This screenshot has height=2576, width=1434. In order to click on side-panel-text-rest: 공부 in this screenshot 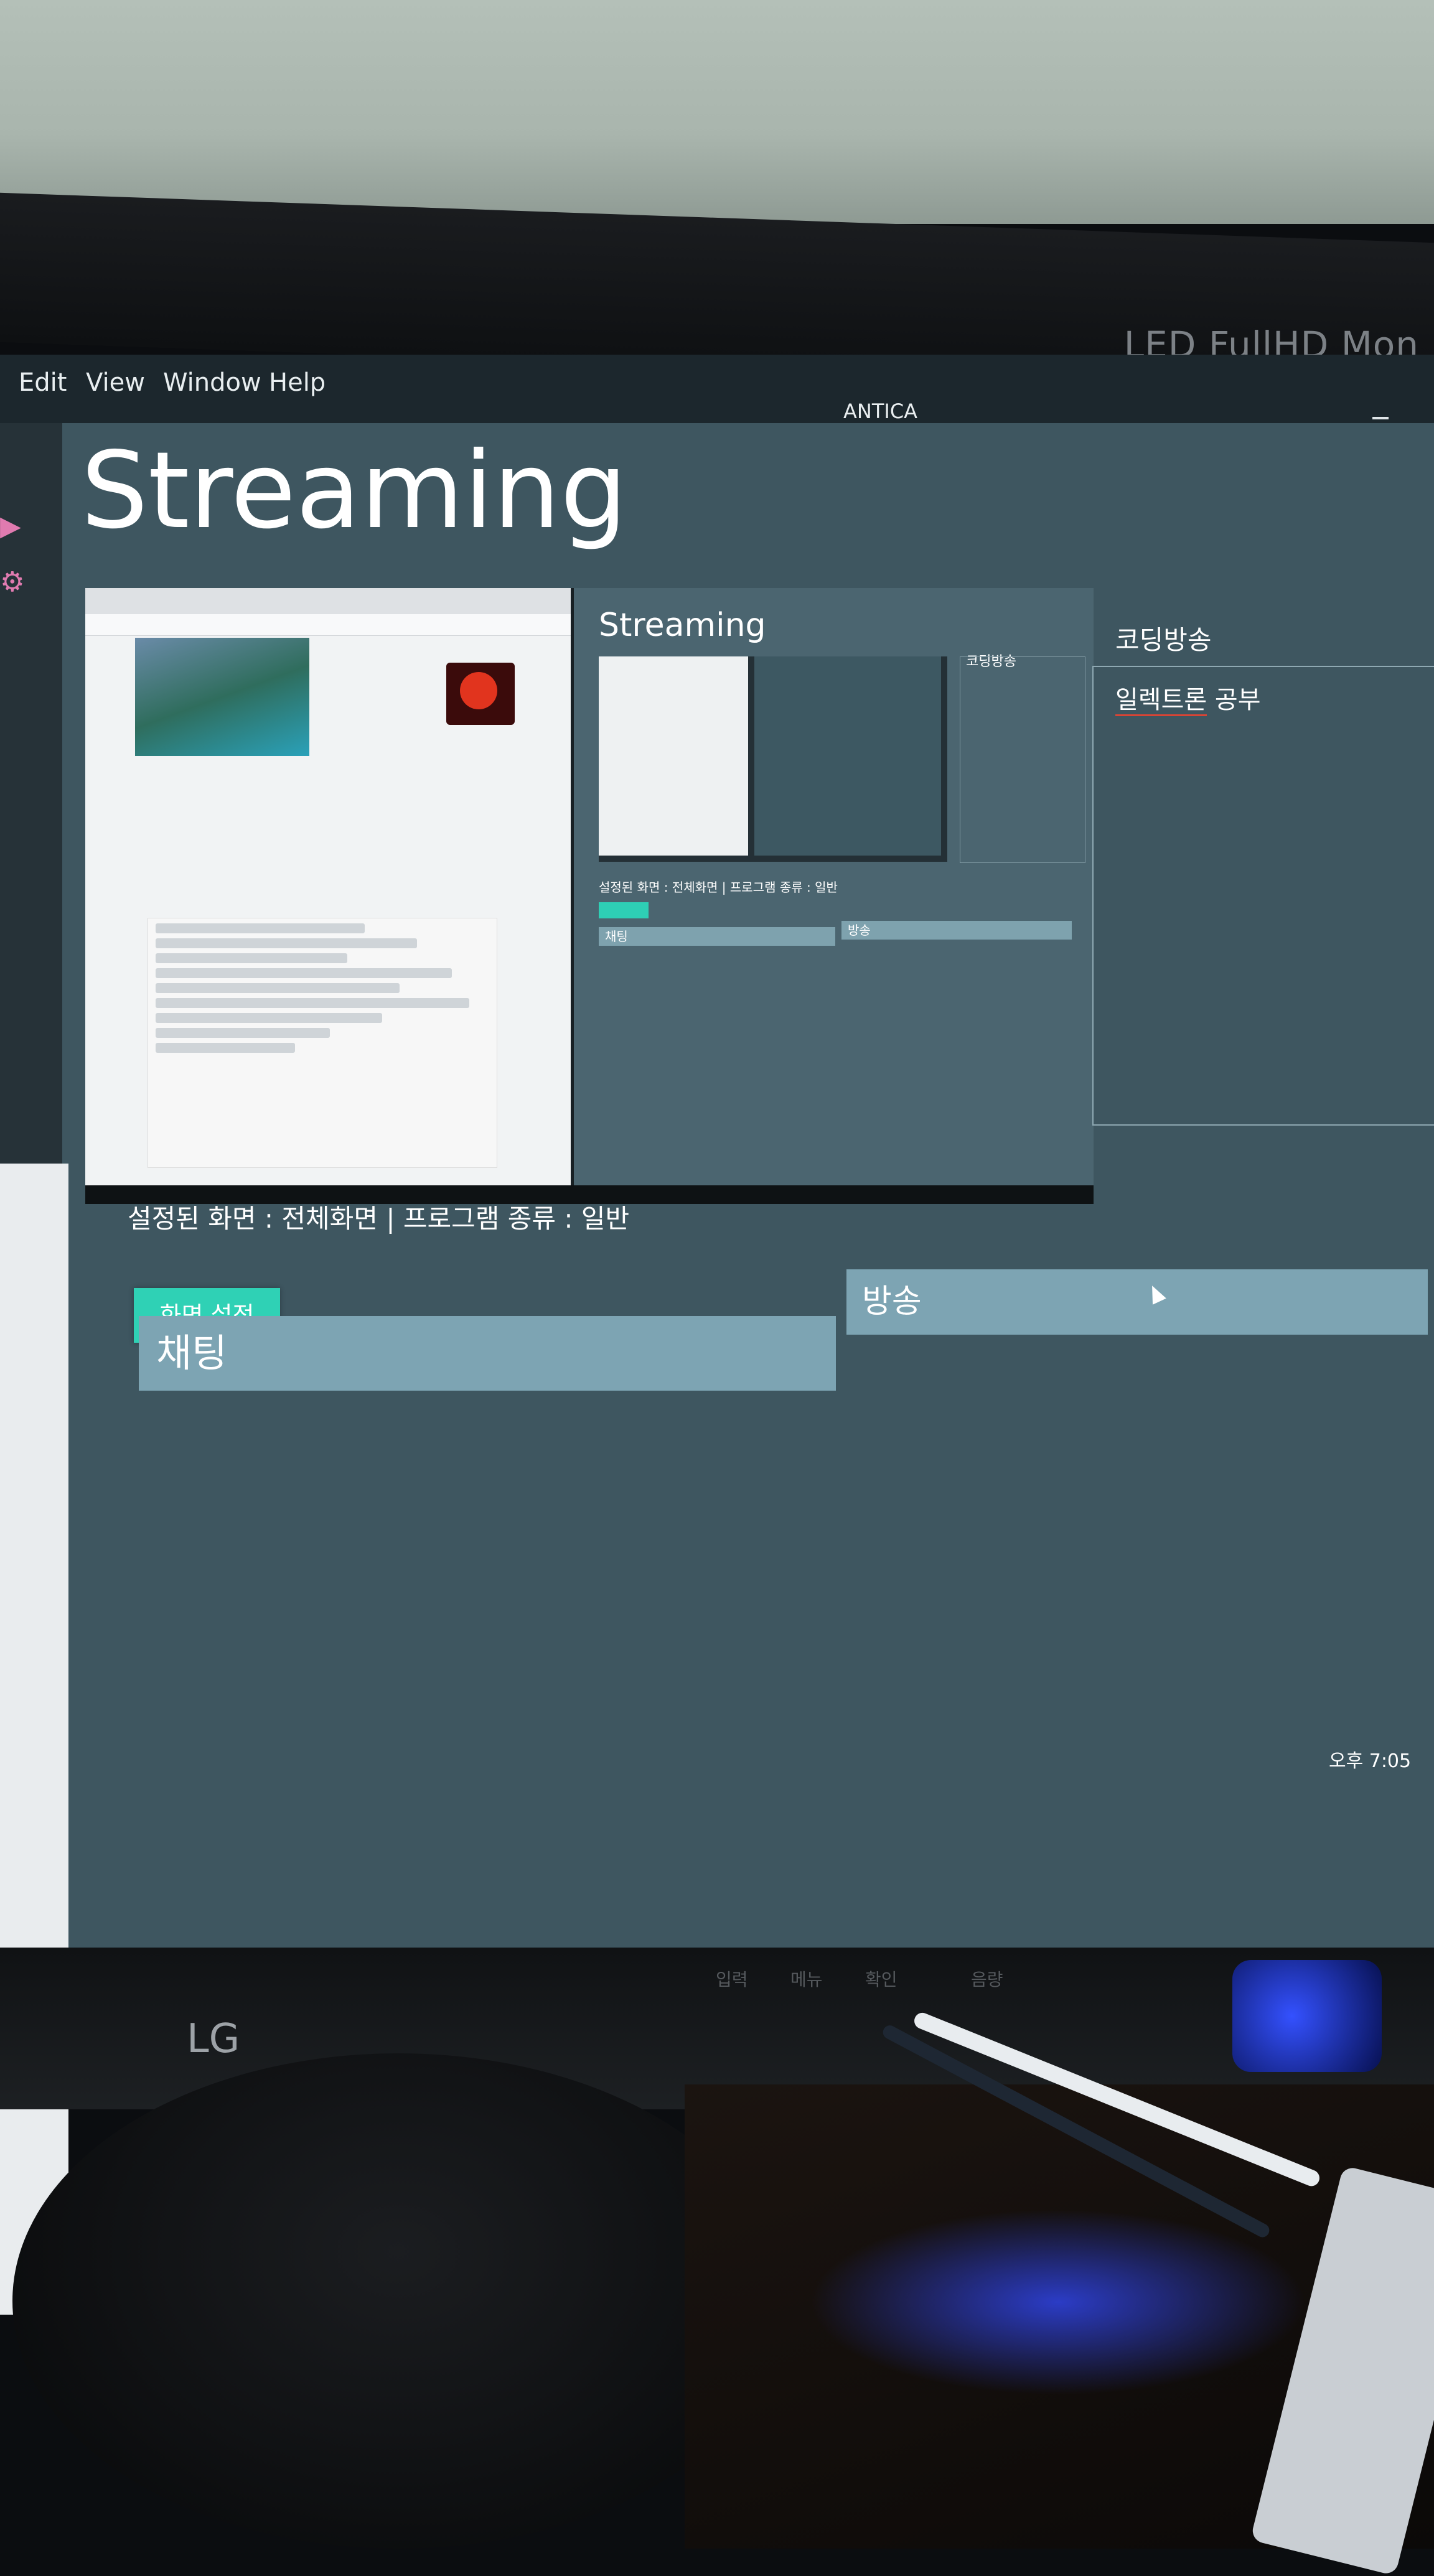, I will do `click(1234, 700)`.